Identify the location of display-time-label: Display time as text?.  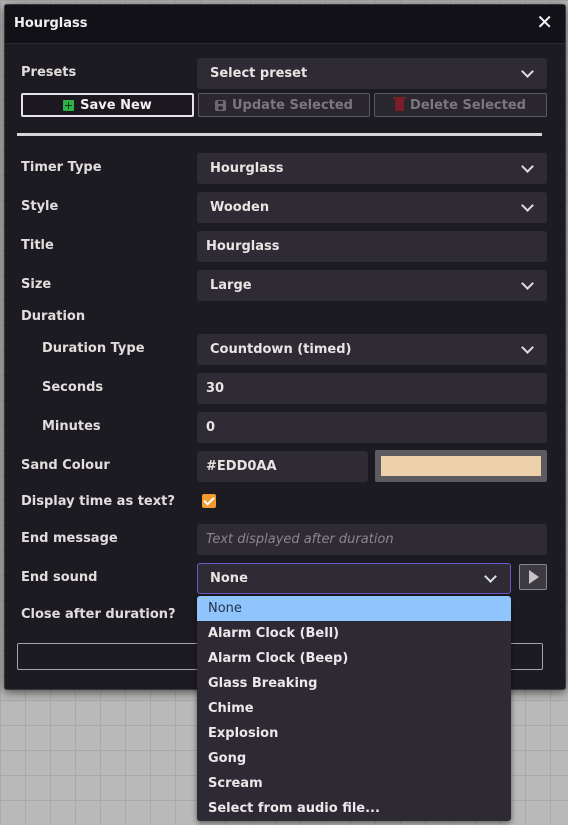
(98, 501).